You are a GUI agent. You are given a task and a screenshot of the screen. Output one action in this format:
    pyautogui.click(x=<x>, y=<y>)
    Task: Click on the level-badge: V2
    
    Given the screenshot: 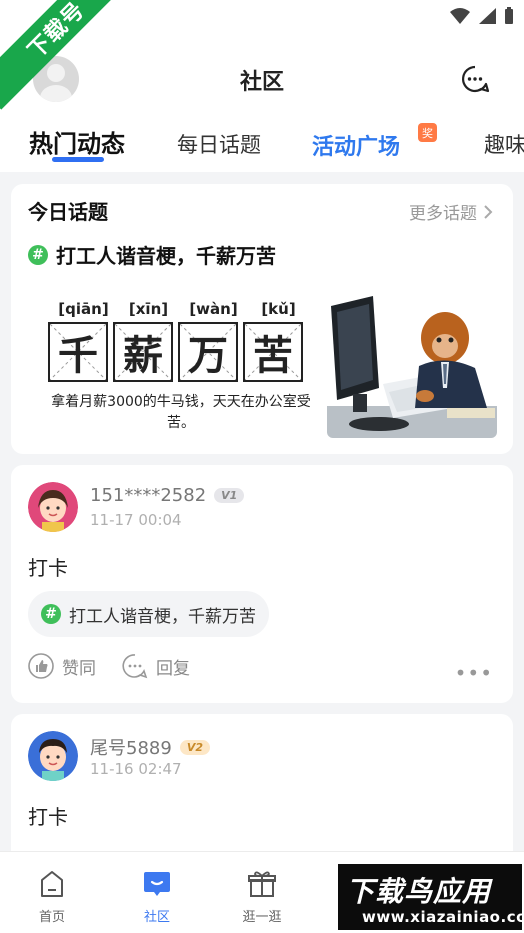 What is the action you would take?
    pyautogui.click(x=194, y=747)
    